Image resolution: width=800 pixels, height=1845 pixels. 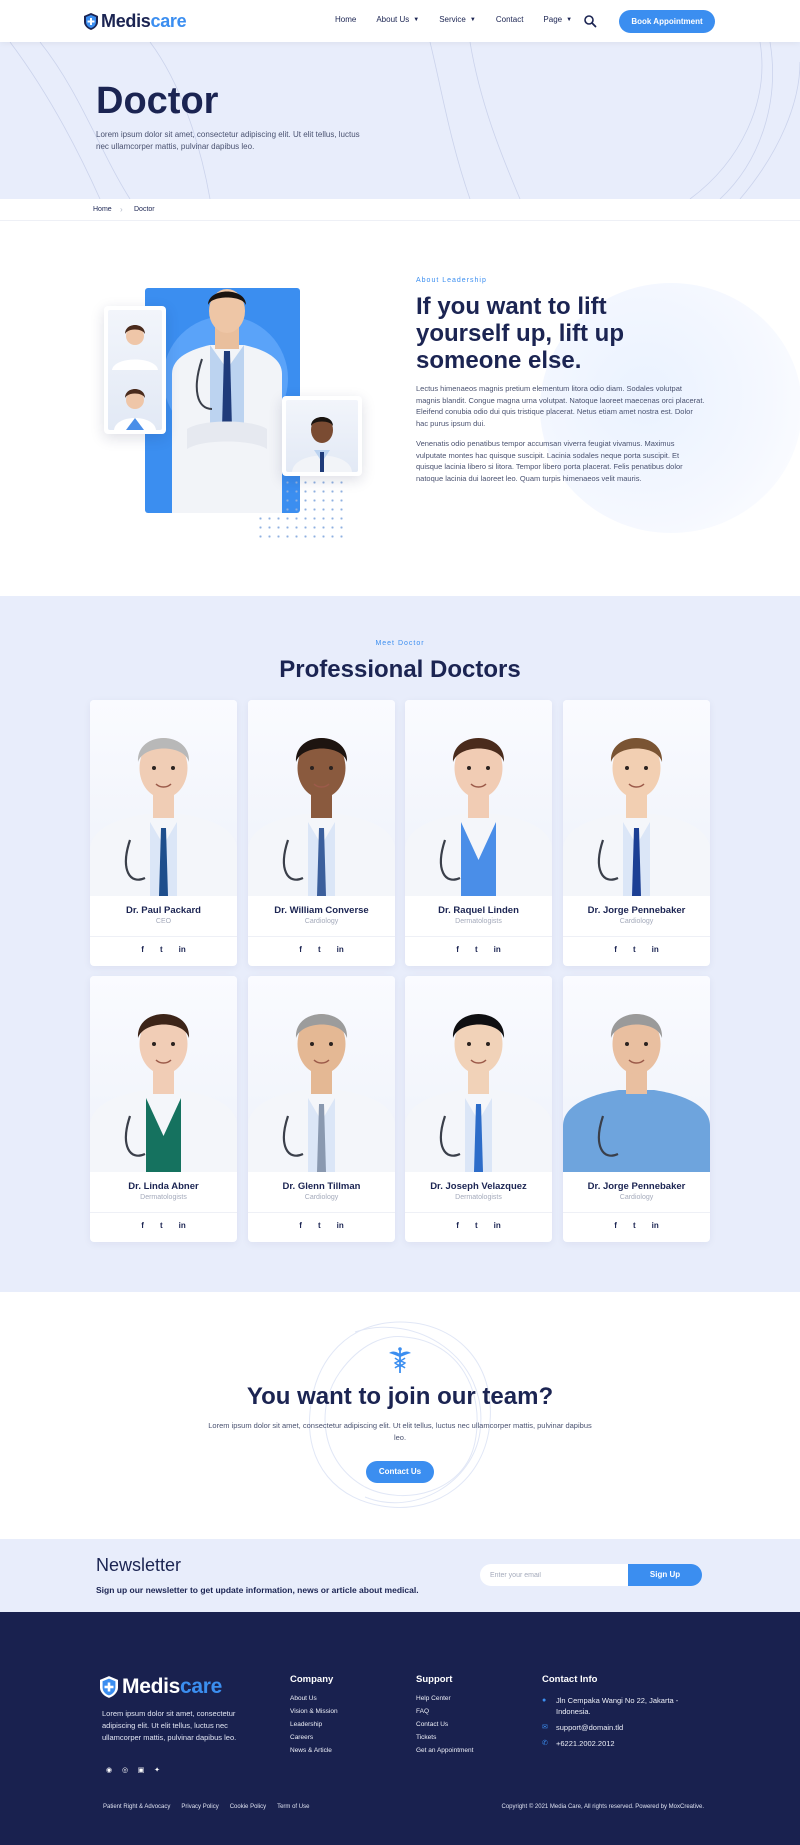 What do you see at coordinates (400, 669) in the screenshot?
I see `doctors-title: Professional Doctors` at bounding box center [400, 669].